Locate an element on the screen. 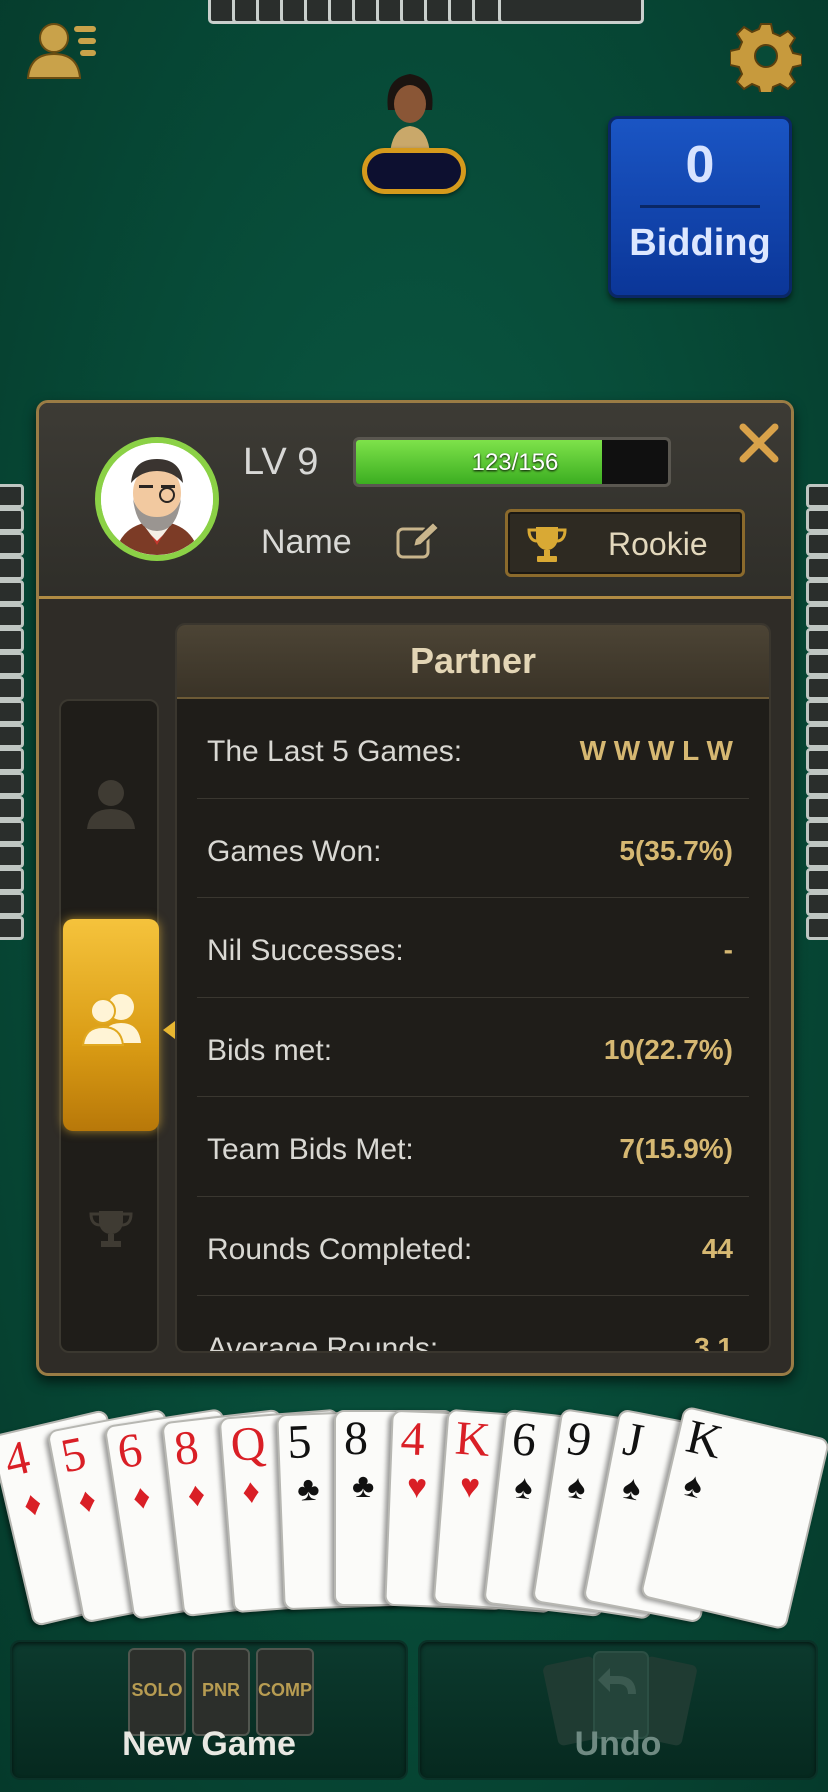 The image size is (828, 1792). card-rank: 9 is located at coordinates (579, 1439).